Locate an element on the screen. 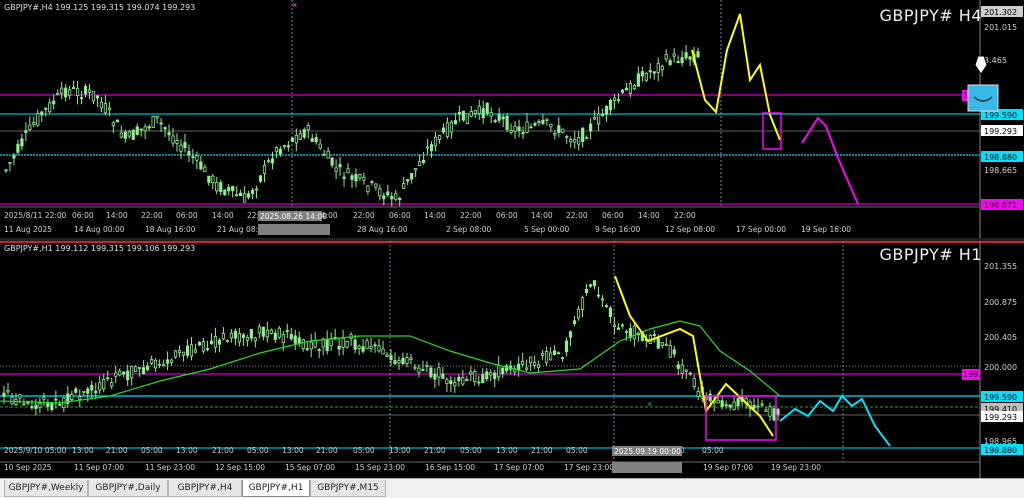 The image size is (1024, 498). h4-date-label: 17 Sep 00:00 is located at coordinates (761, 229).